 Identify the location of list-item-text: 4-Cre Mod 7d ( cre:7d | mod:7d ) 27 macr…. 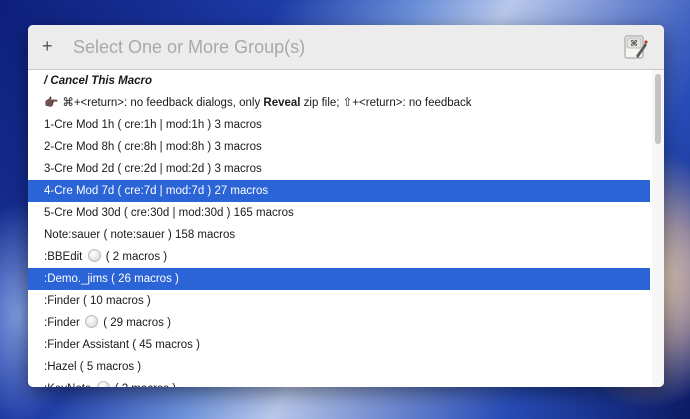
(156, 191).